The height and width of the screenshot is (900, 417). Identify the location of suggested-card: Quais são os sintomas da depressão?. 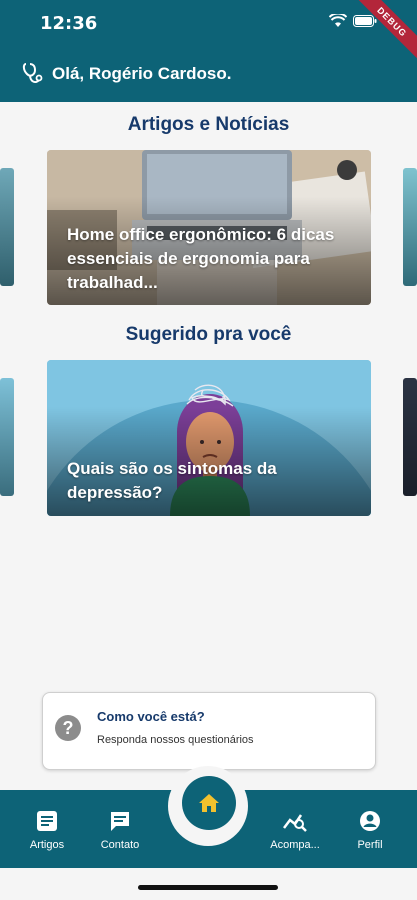
(209, 438).